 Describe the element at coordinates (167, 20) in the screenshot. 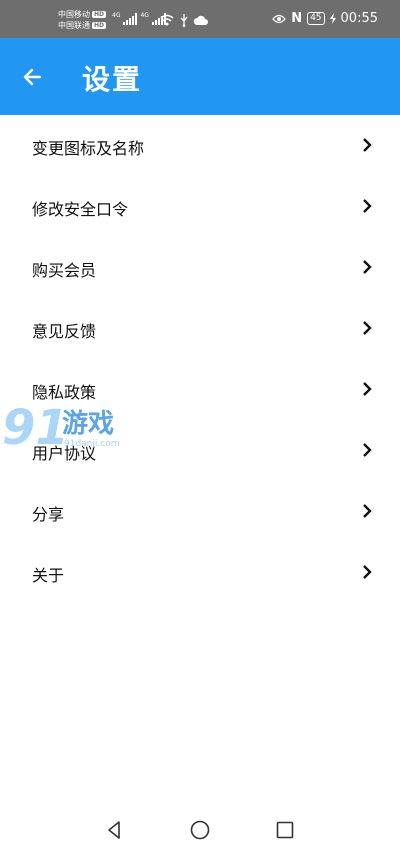

I see `wifi-icon` at that location.